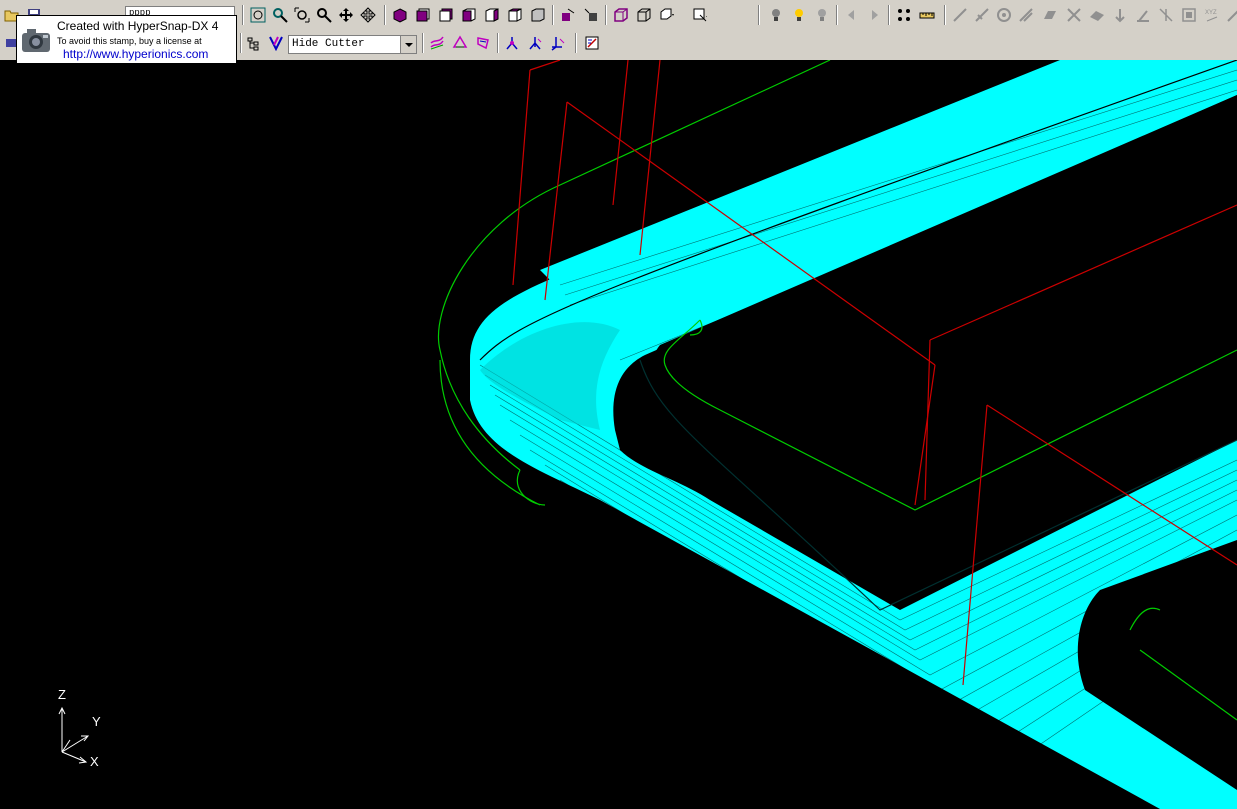 The height and width of the screenshot is (809, 1237). Describe the element at coordinates (460, 43) in the screenshot. I see `boundary-icon` at that location.